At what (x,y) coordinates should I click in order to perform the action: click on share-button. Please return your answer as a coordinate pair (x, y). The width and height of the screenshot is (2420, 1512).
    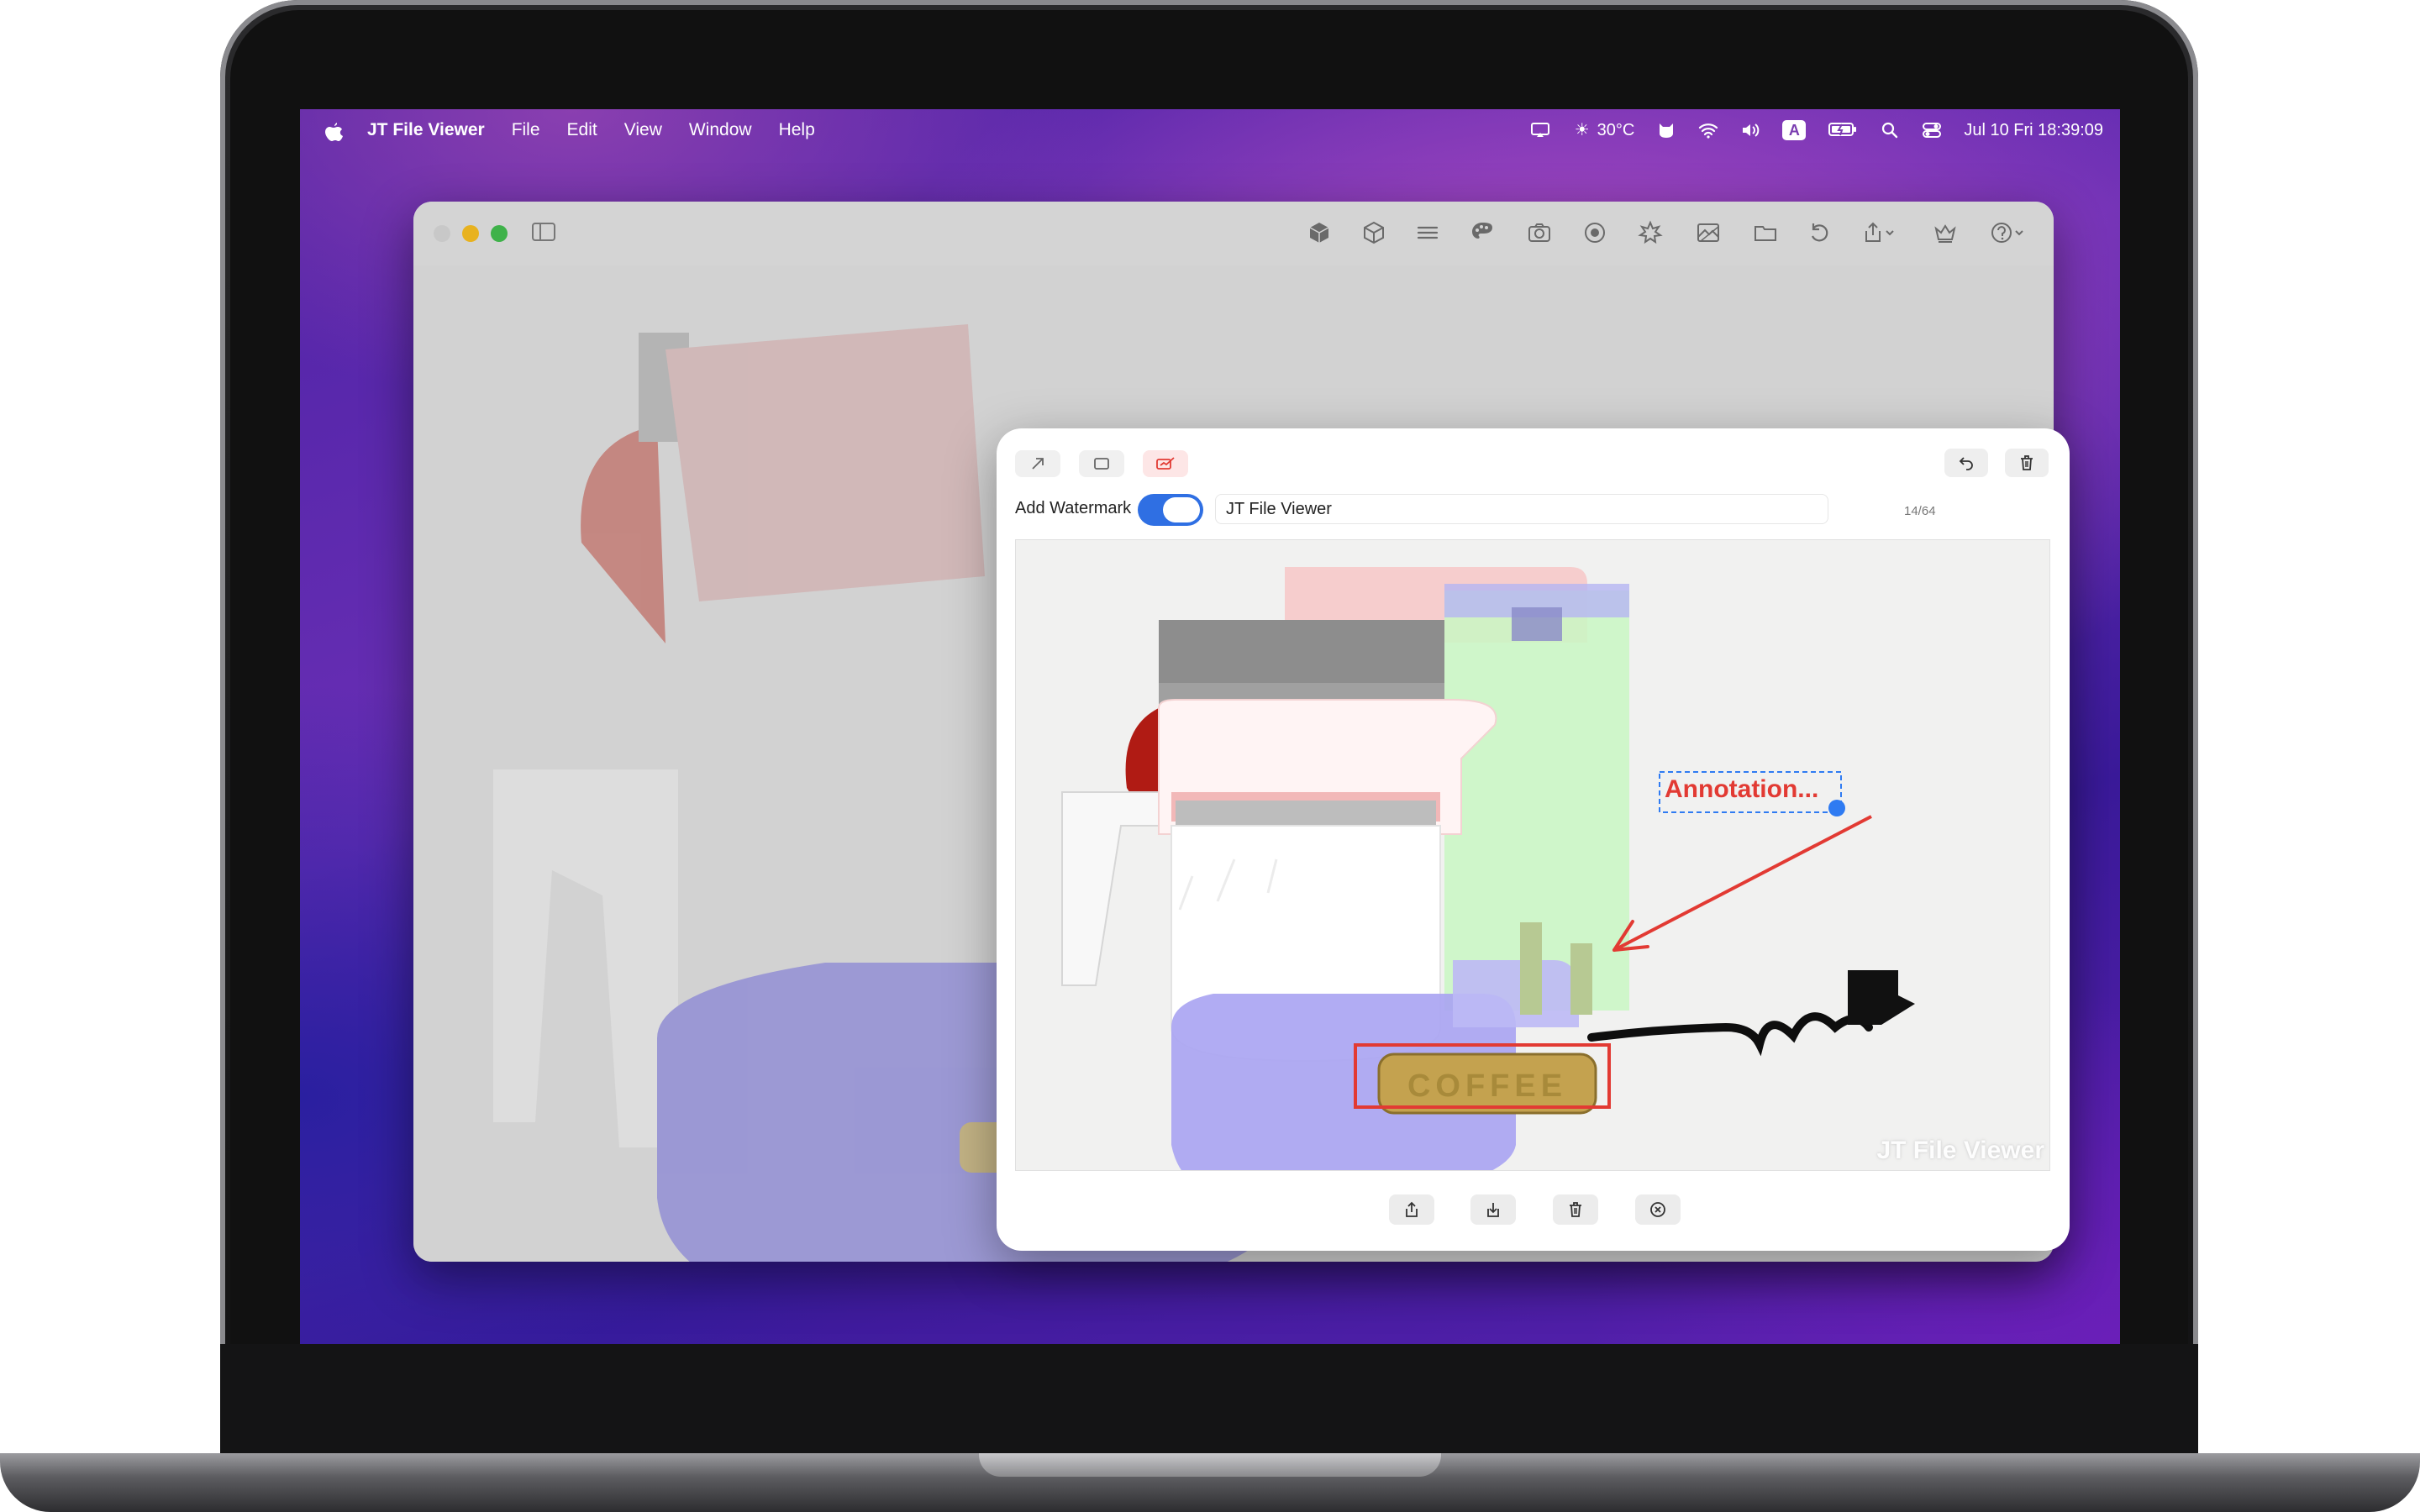
    Looking at the image, I should click on (1411, 1209).